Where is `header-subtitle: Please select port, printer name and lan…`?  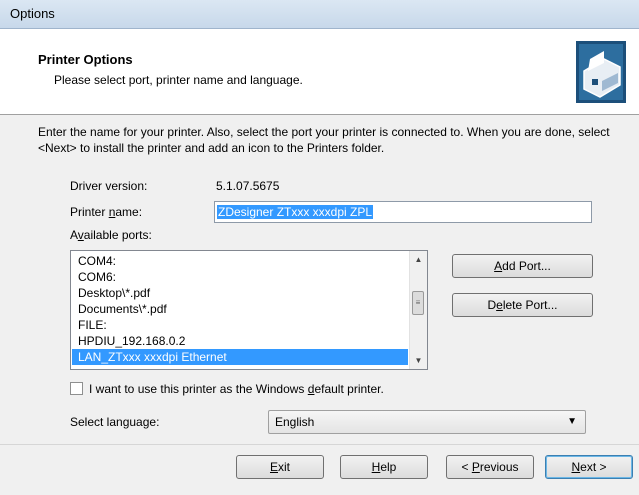 header-subtitle: Please select port, printer name and lan… is located at coordinates (178, 80).